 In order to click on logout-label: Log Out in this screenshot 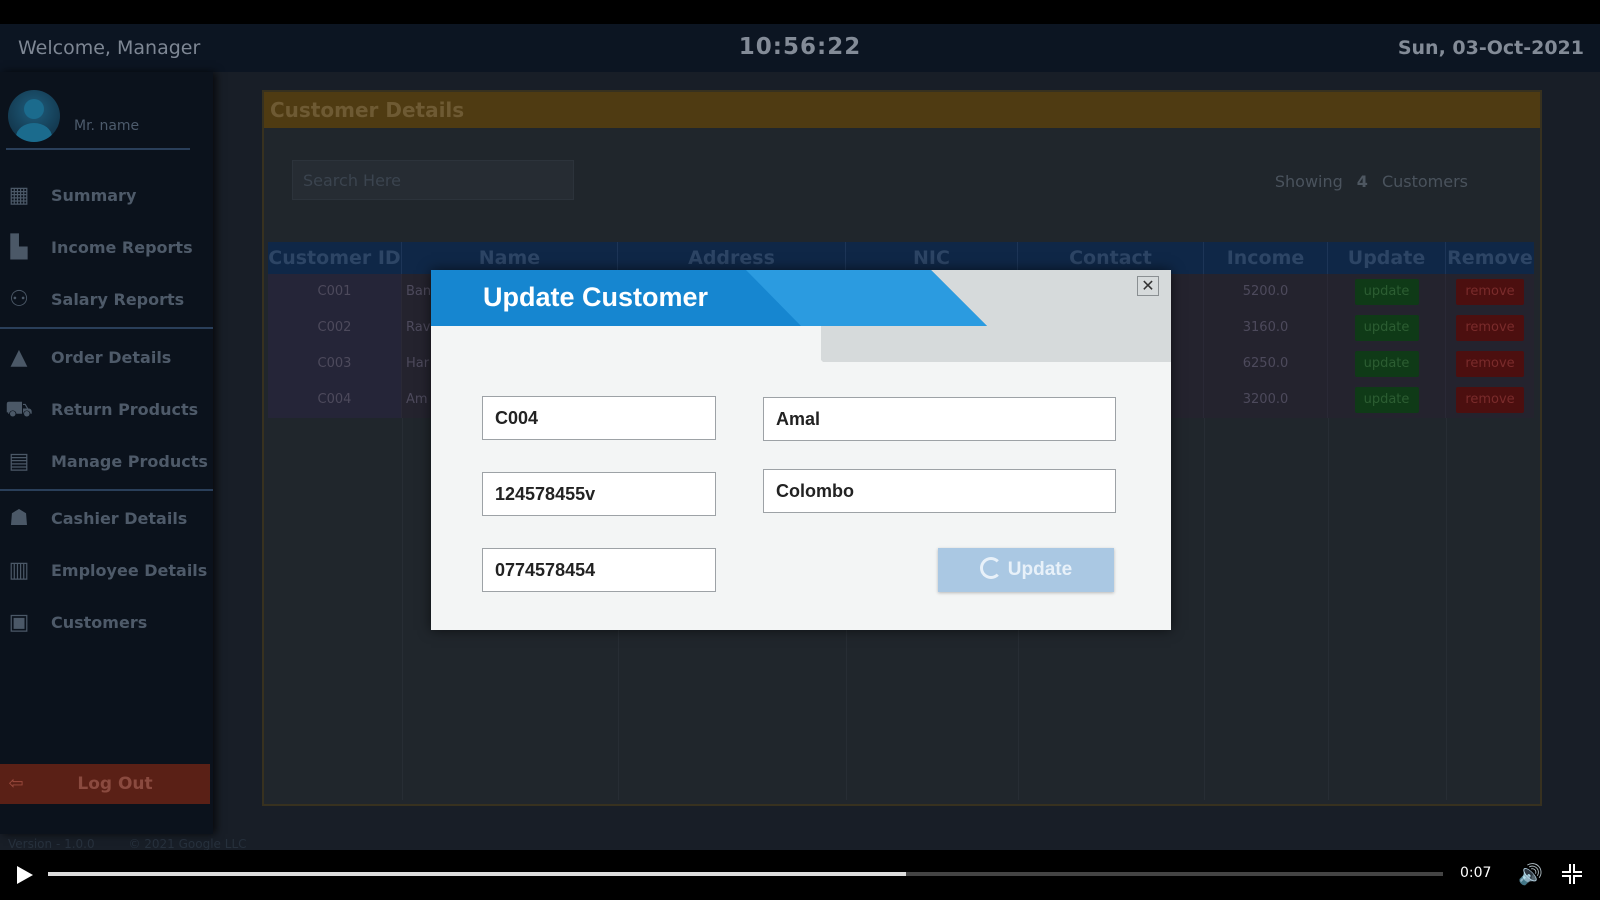, I will do `click(115, 784)`.